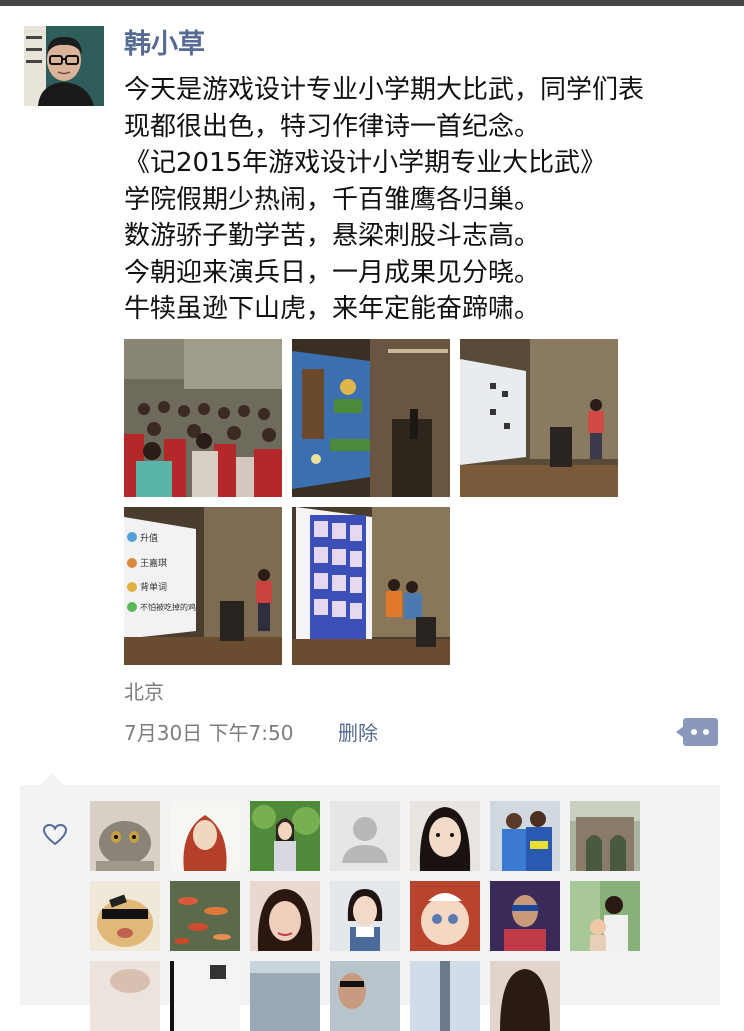 Image resolution: width=744 pixels, height=1031 pixels. Describe the element at coordinates (365, 163) in the screenshot. I see `post-line: 《记2015年游戏设计小学期专业大比武》` at that location.